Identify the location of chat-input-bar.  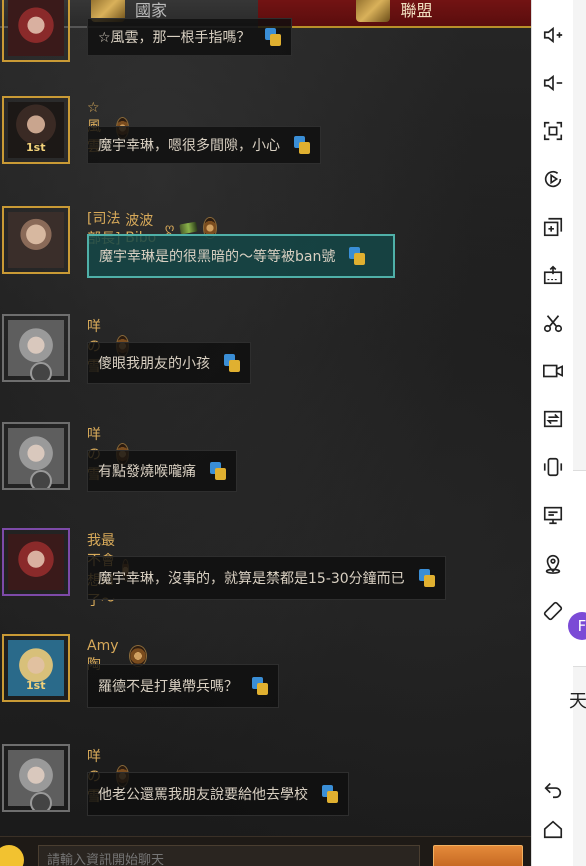
(265, 851).